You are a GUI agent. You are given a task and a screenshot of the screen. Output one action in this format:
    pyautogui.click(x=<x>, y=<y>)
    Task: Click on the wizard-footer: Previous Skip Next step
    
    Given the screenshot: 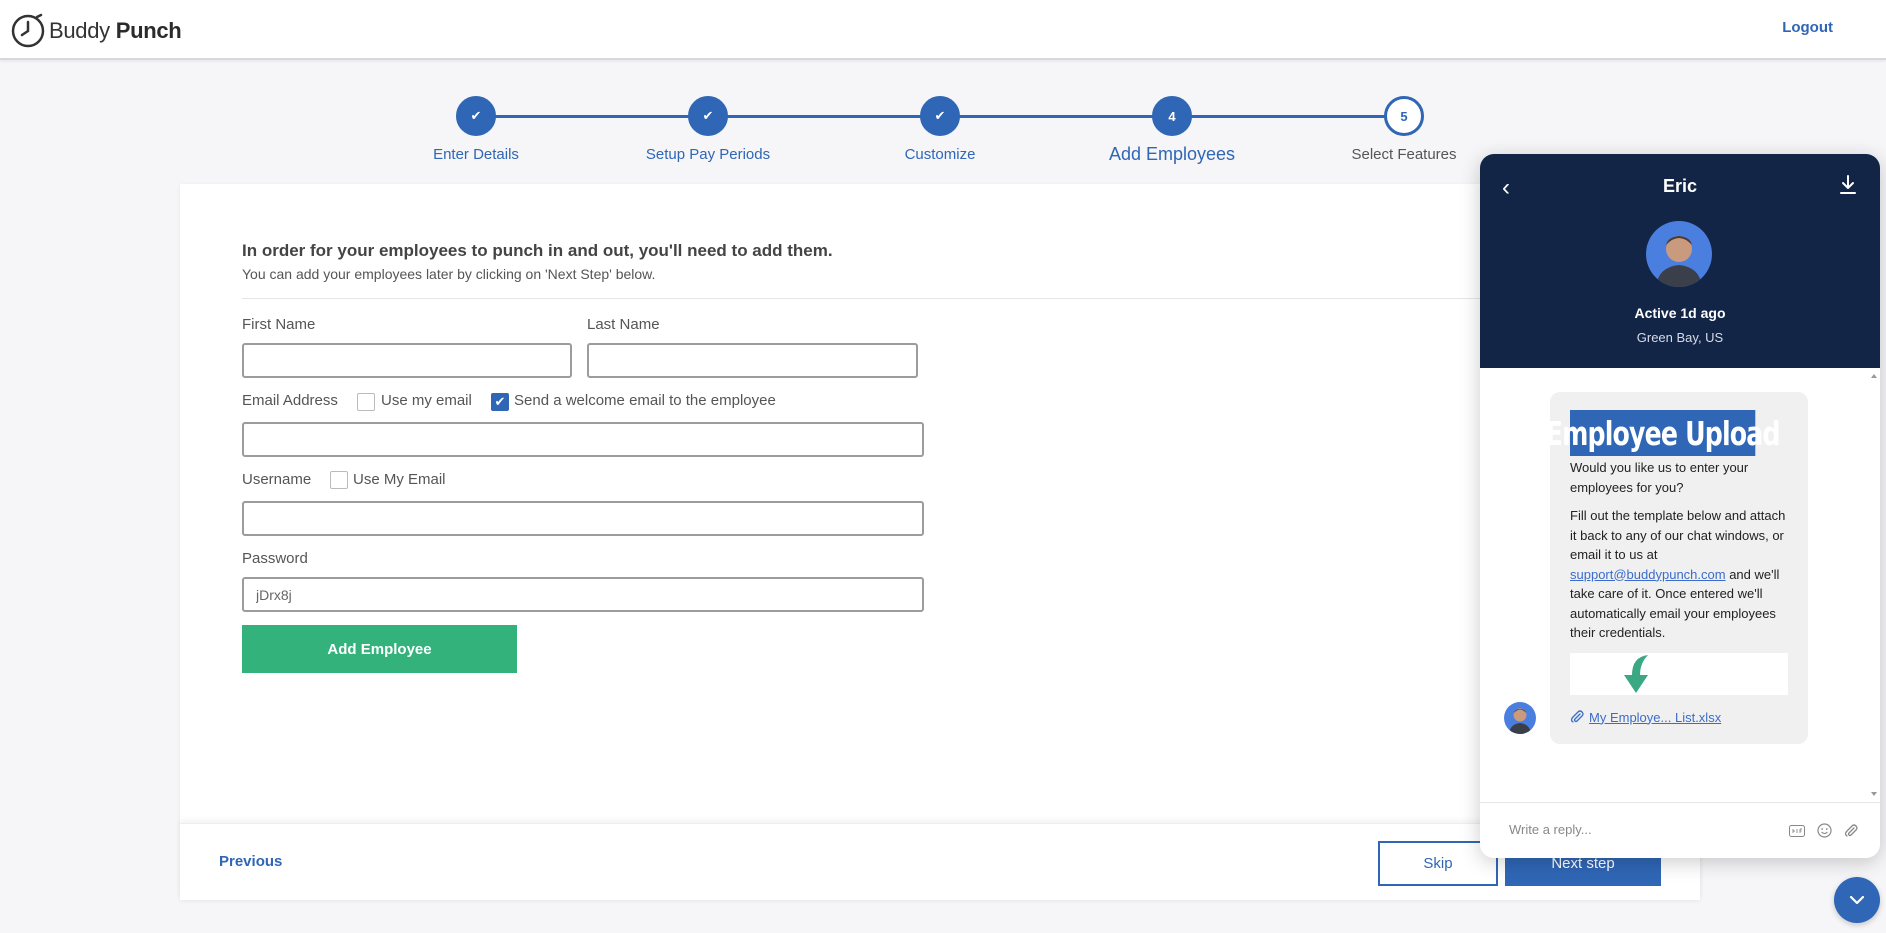 What is the action you would take?
    pyautogui.click(x=940, y=861)
    